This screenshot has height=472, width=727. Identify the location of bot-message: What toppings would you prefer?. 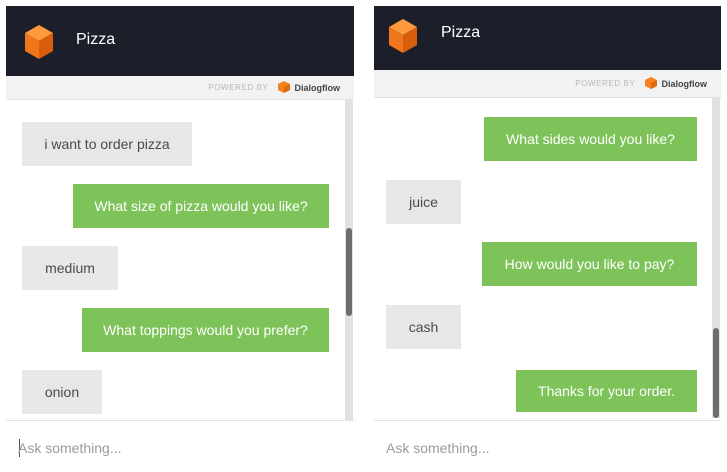
(205, 330).